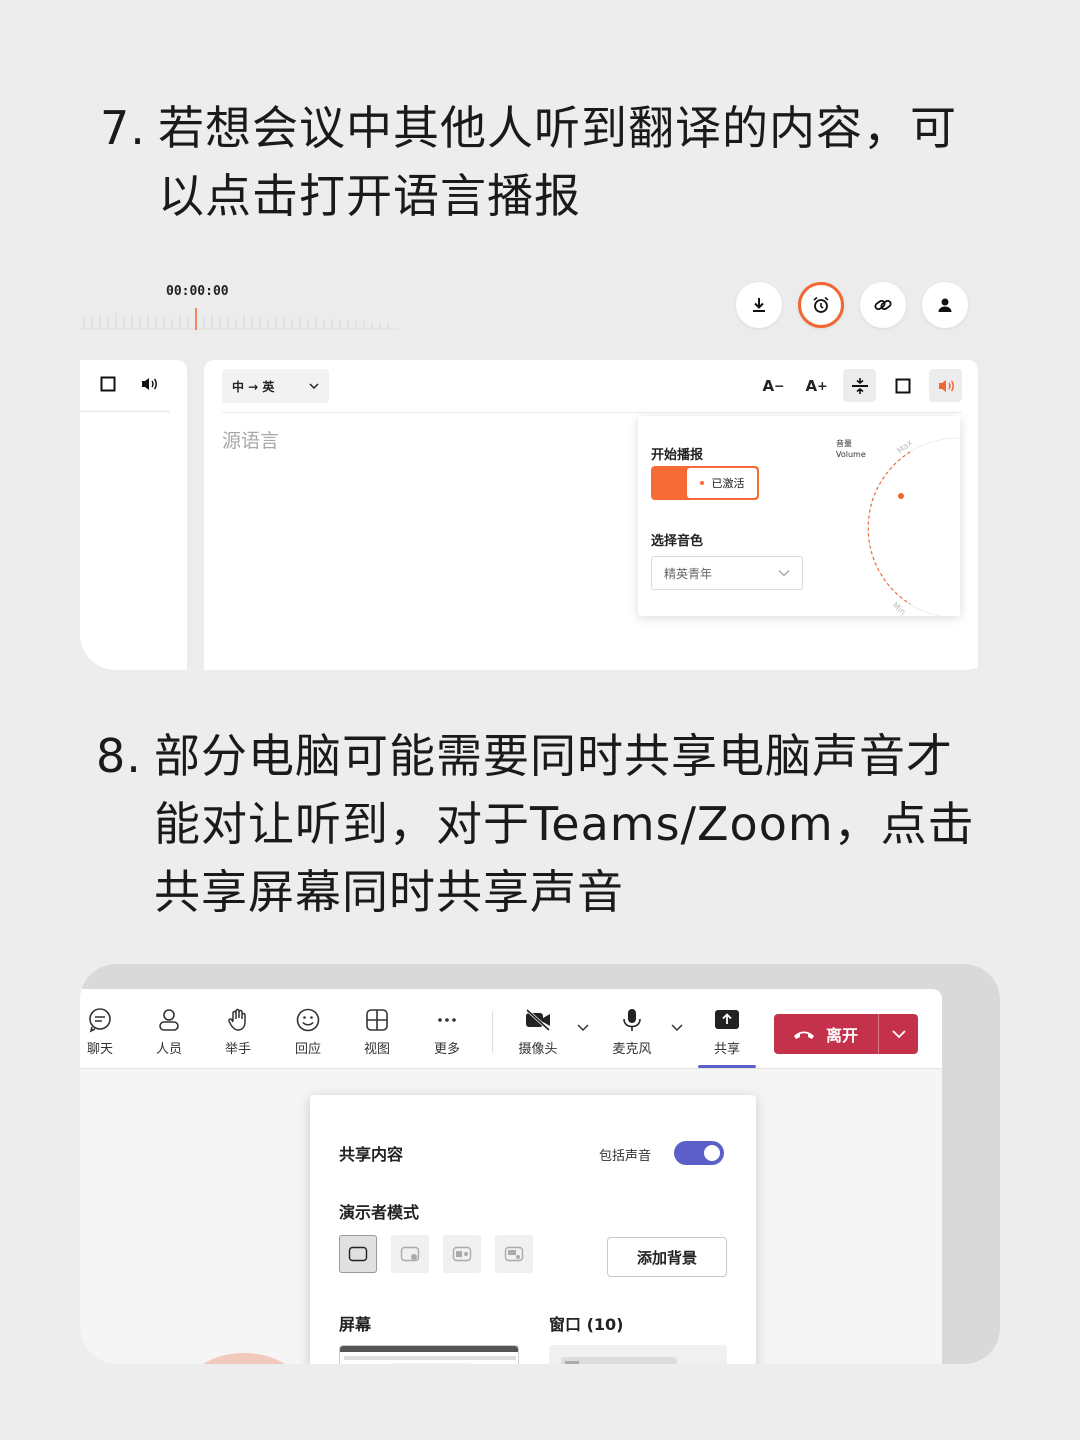 The width and height of the screenshot is (1080, 1440). What do you see at coordinates (377, 1020) in the screenshot?
I see `grid-view-icon` at bounding box center [377, 1020].